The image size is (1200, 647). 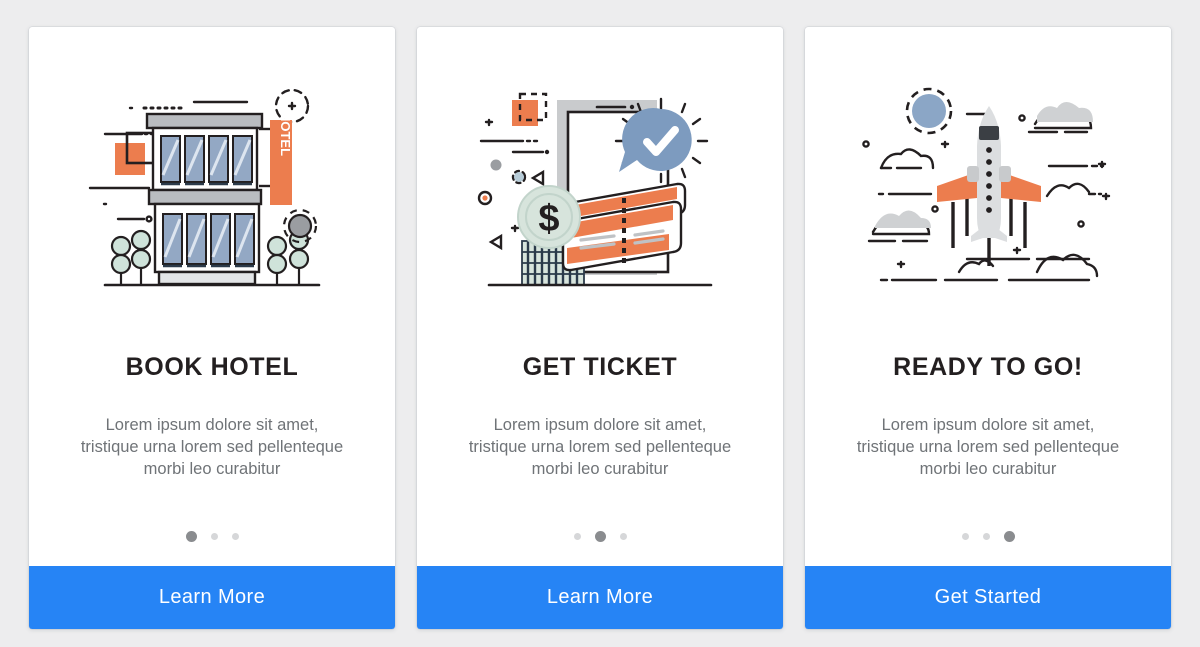 What do you see at coordinates (548, 219) in the screenshot?
I see `dollar-symbol: $` at bounding box center [548, 219].